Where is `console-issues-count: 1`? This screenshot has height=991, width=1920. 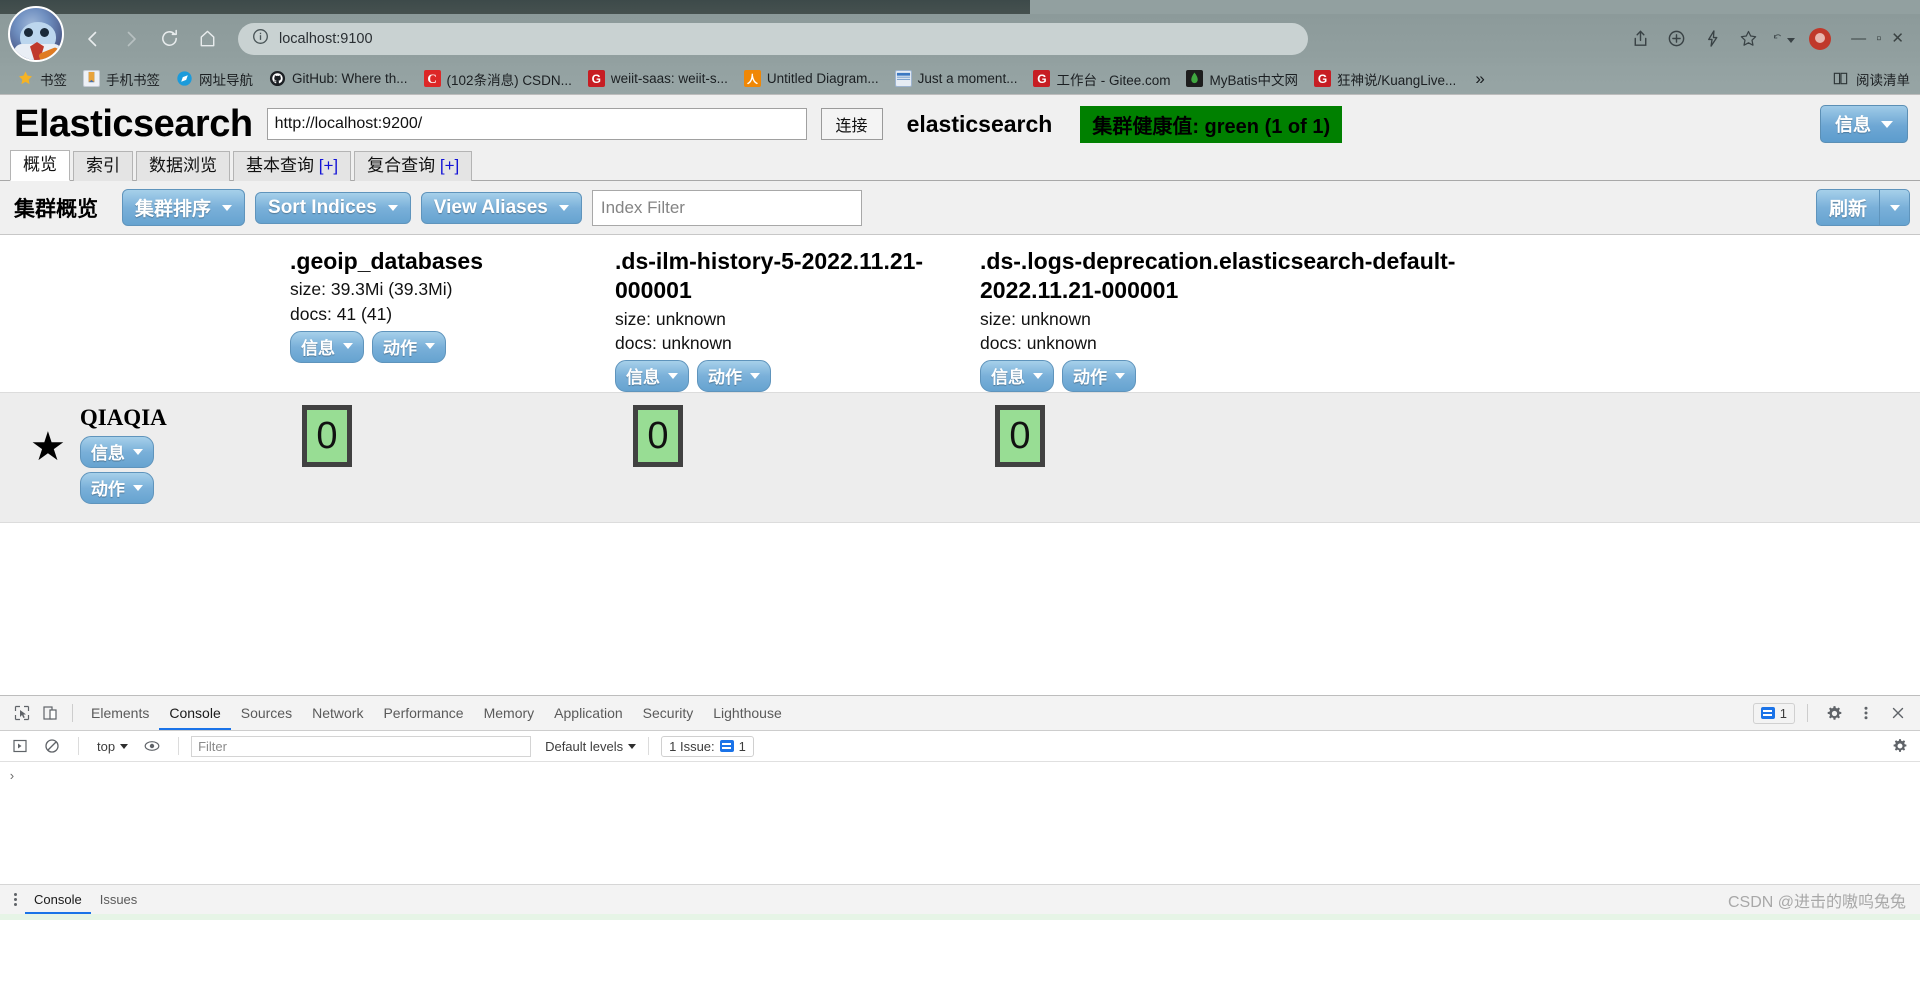 console-issues-count: 1 is located at coordinates (742, 746).